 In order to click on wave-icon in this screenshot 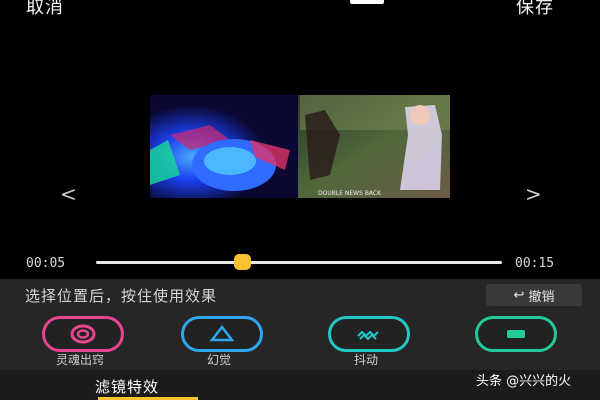, I will do `click(368, 335)`.